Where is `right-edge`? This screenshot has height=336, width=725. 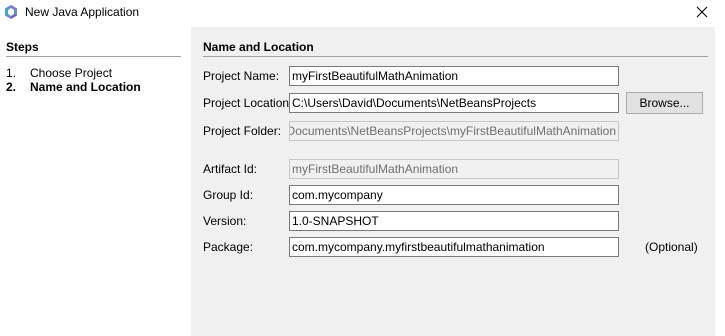
right-edge is located at coordinates (720, 181).